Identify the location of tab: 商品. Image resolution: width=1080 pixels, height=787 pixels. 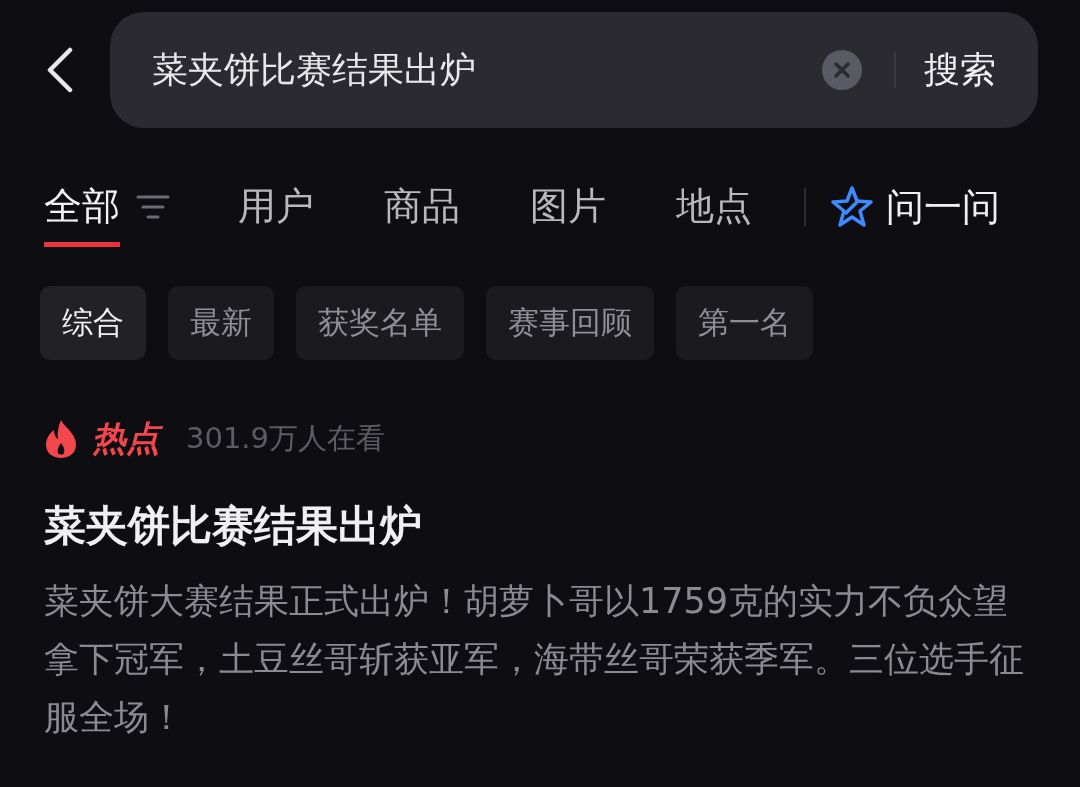
(422, 207).